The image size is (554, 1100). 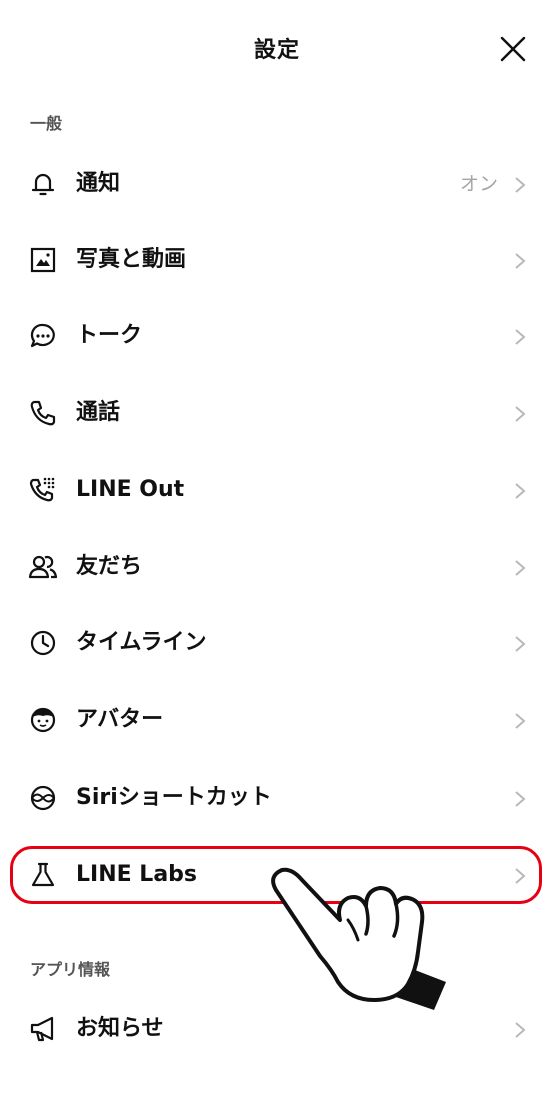 What do you see at coordinates (46, 123) in the screenshot?
I see `section-label-general: 一般` at bounding box center [46, 123].